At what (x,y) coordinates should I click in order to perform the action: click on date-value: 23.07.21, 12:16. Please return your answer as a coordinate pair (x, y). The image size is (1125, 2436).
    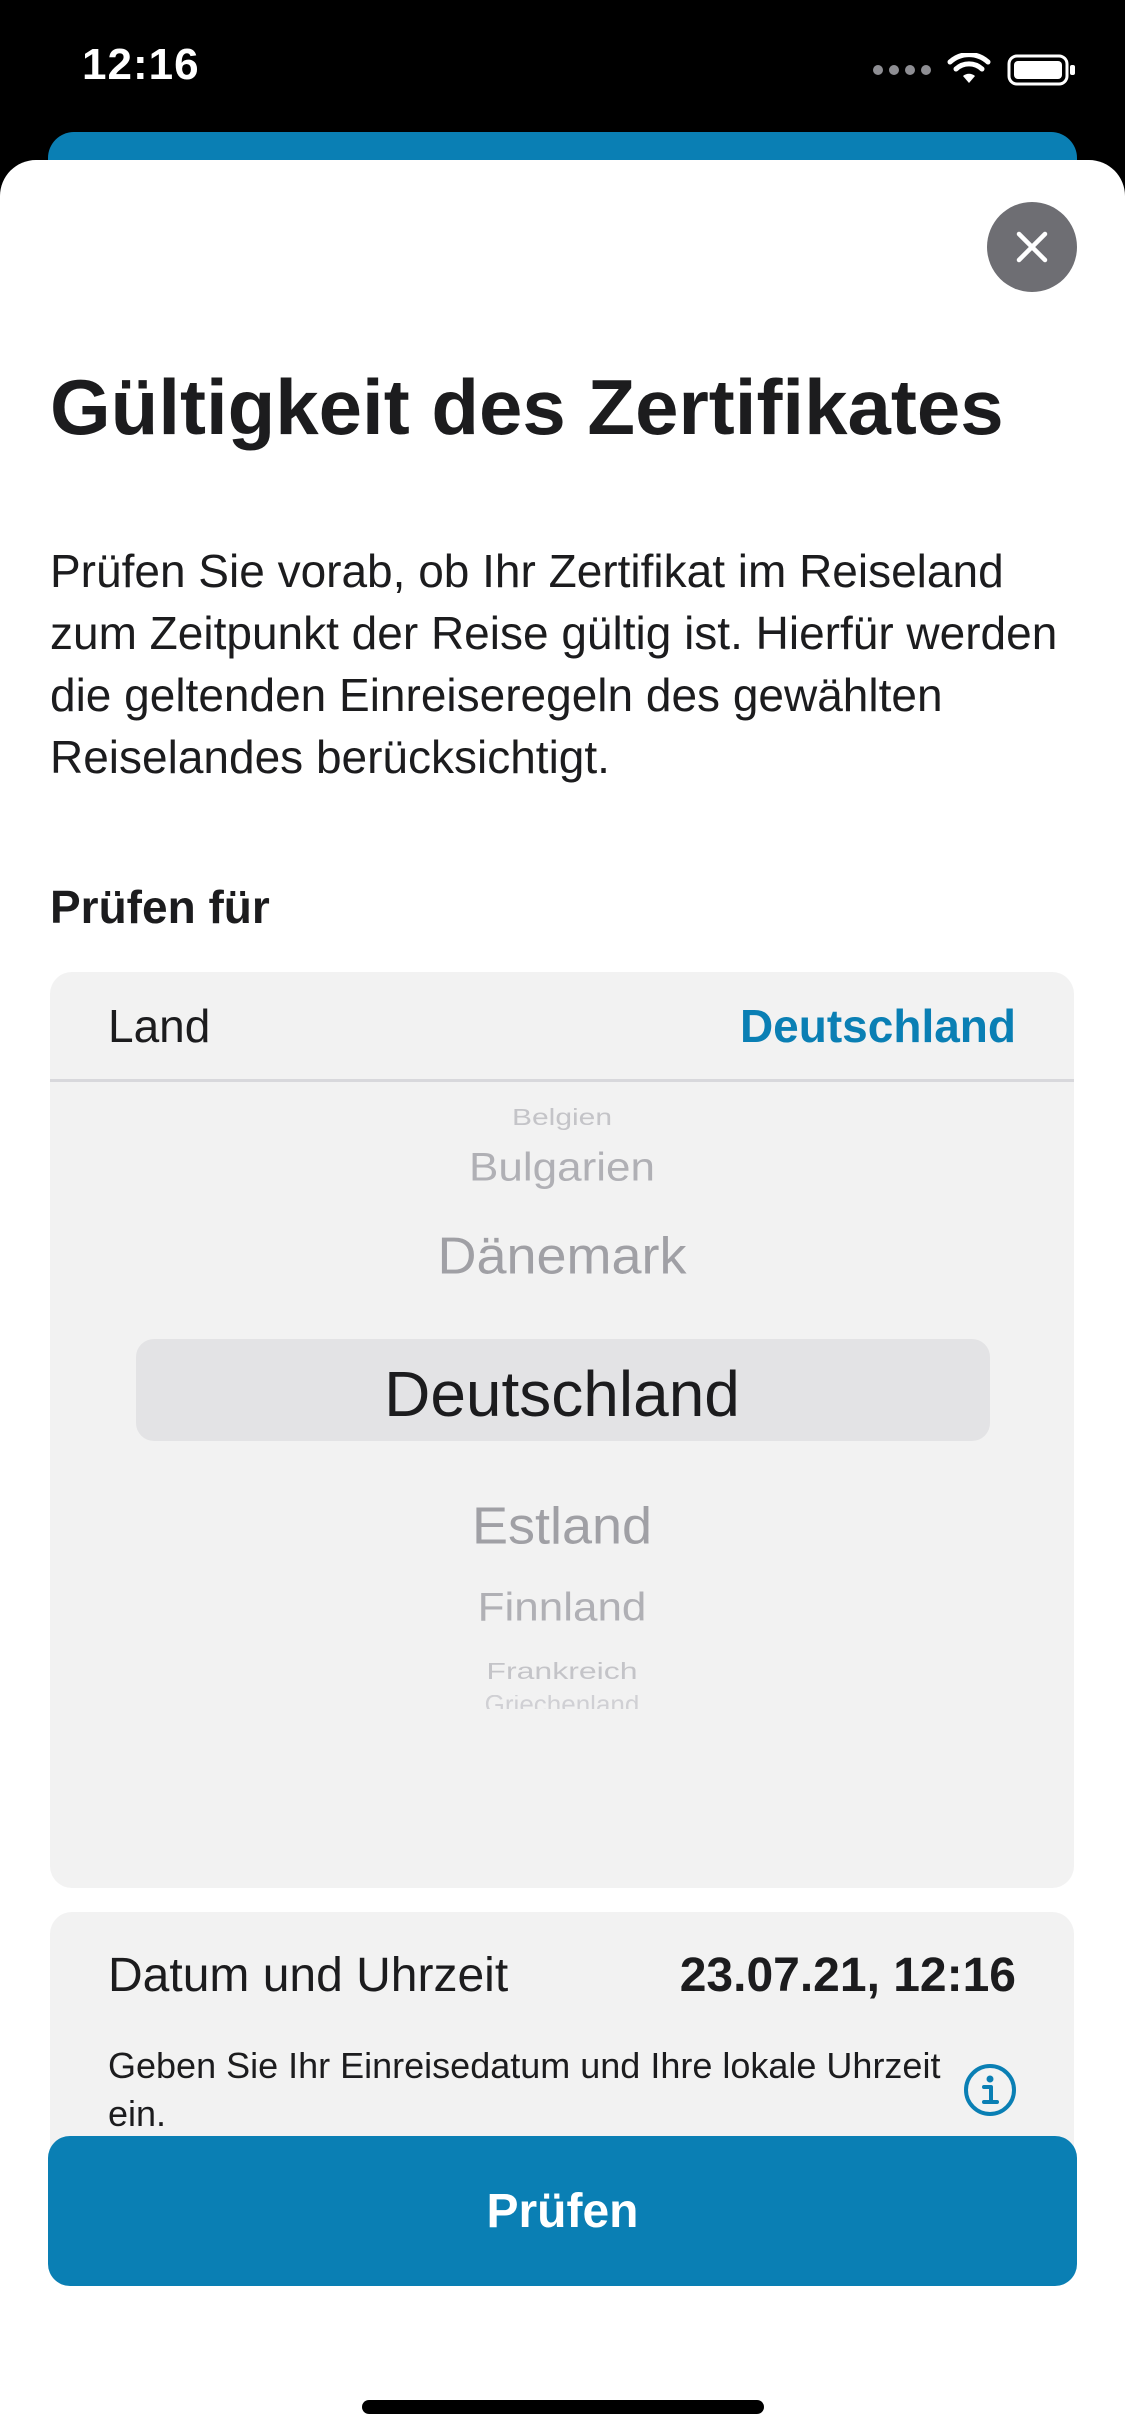
    Looking at the image, I should click on (848, 1975).